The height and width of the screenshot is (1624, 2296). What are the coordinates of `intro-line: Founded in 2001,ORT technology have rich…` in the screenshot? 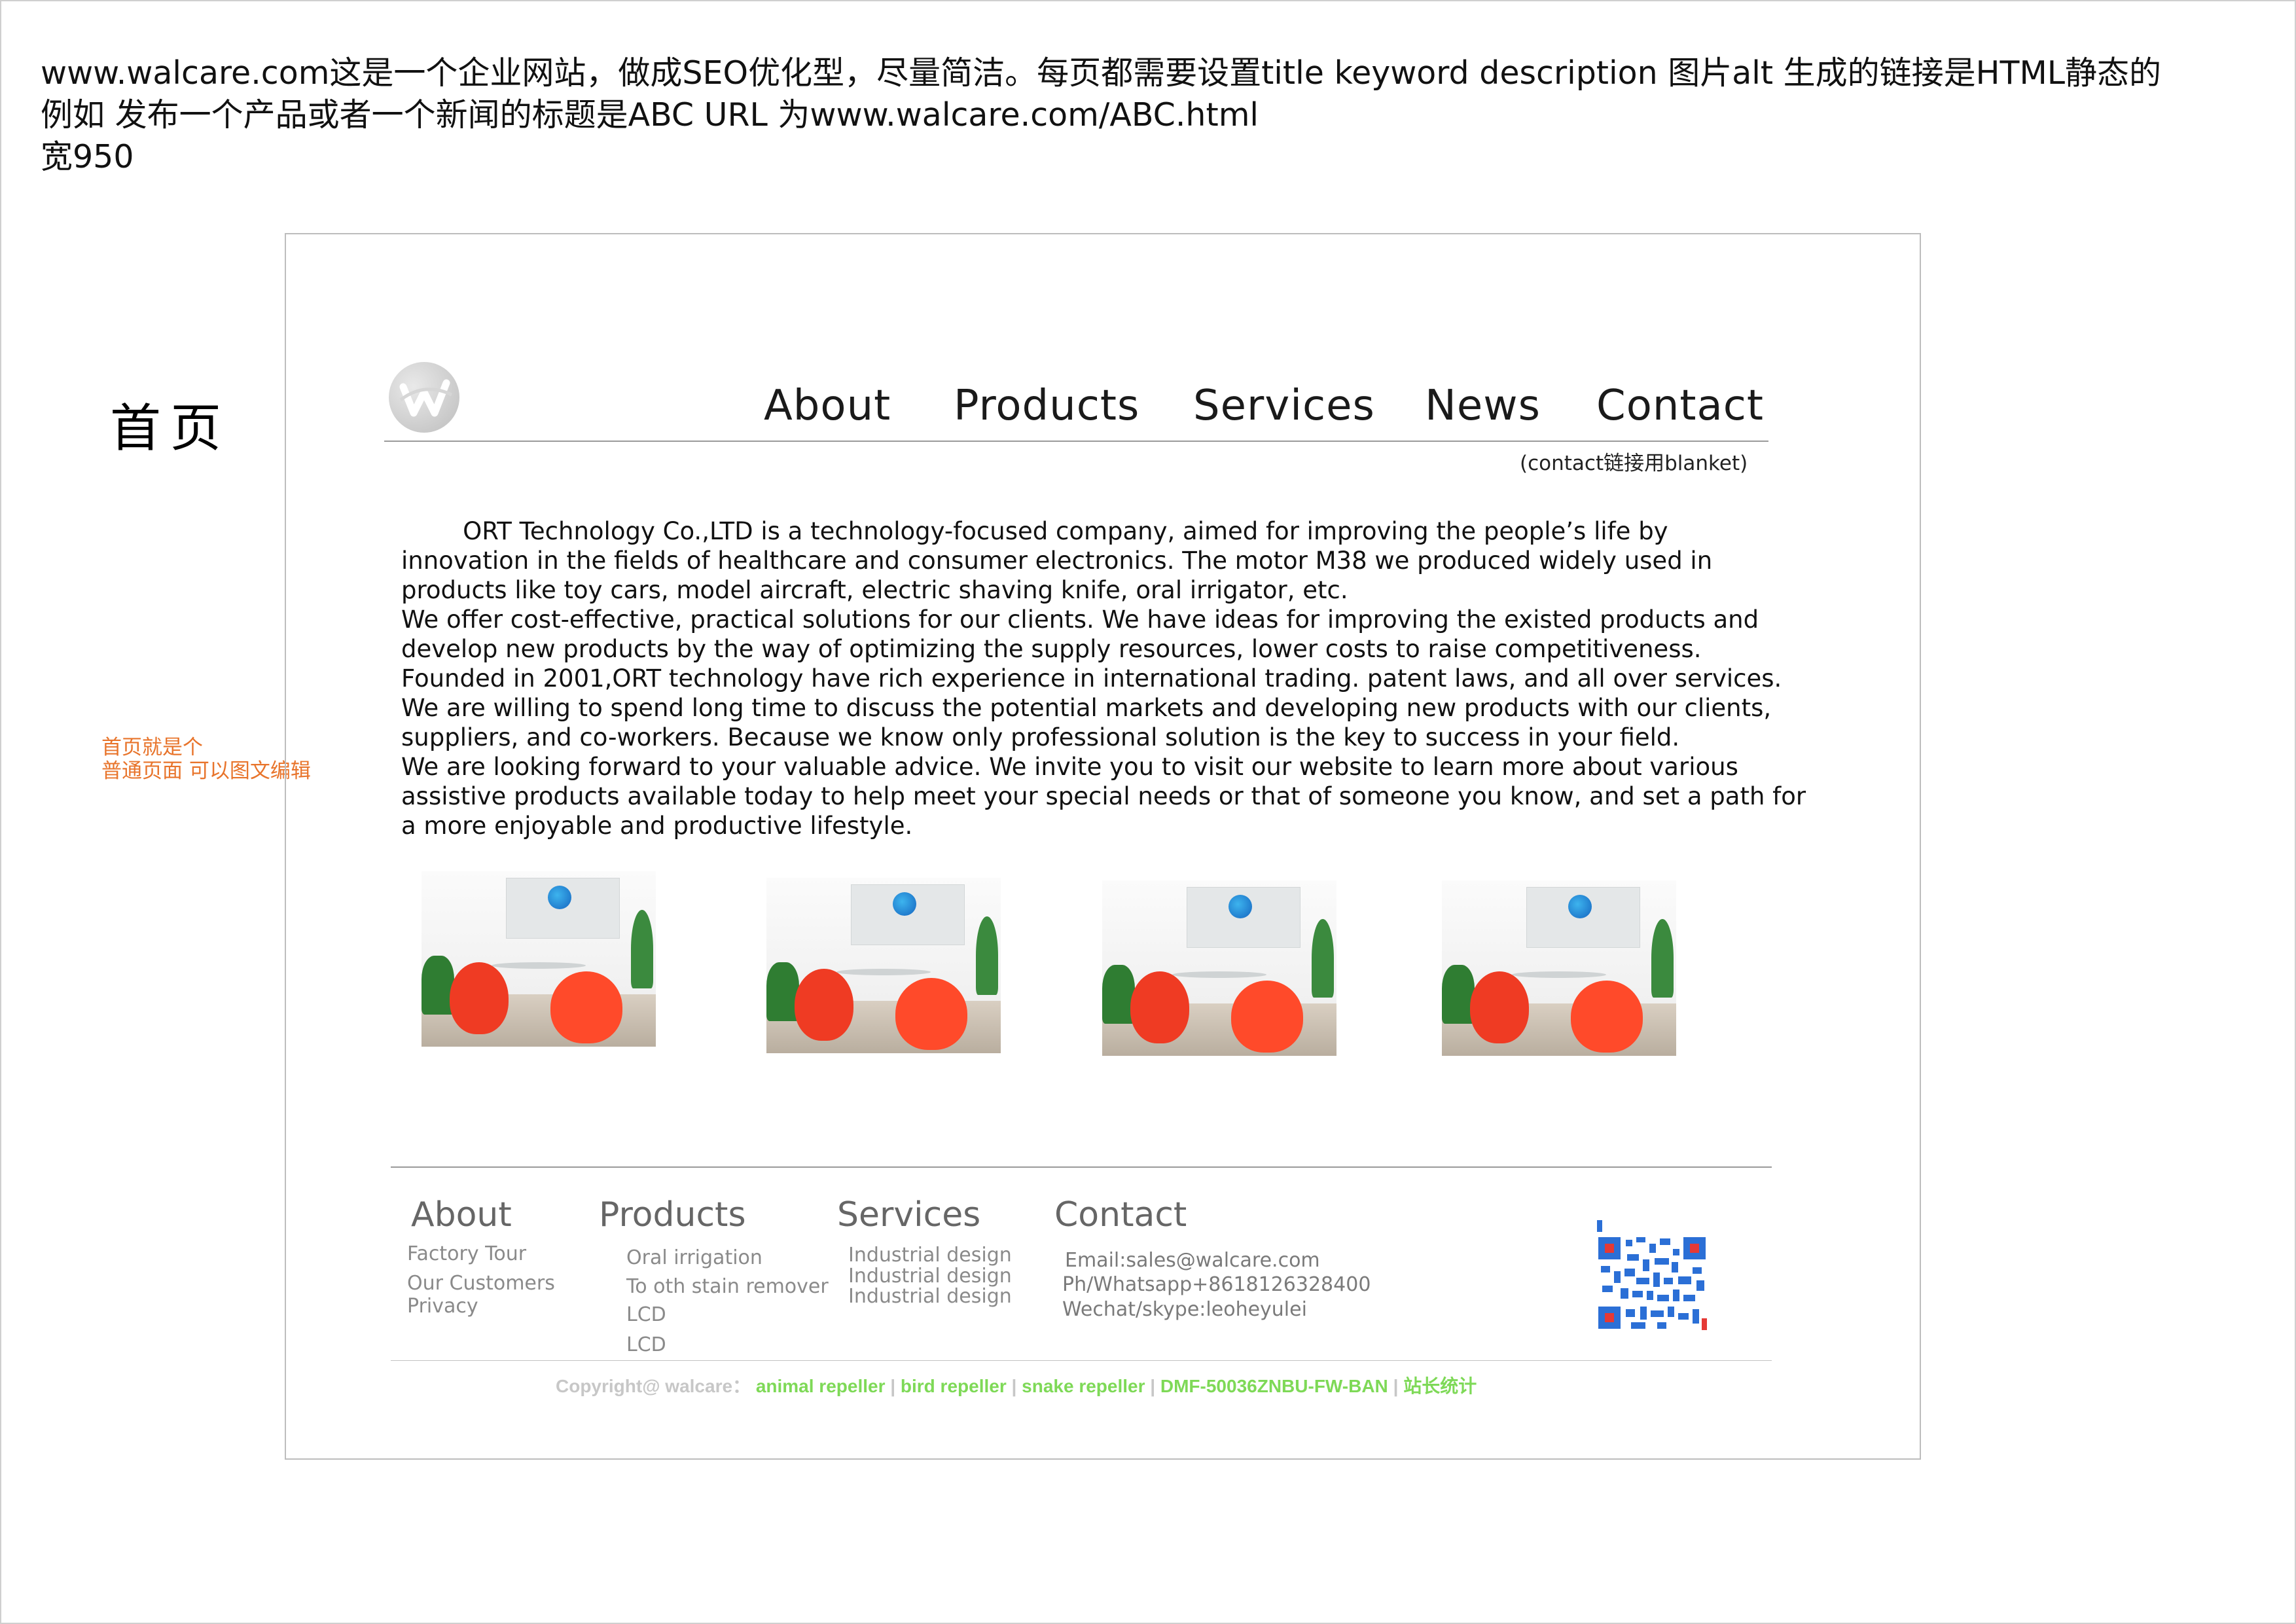 It's located at (1091, 678).